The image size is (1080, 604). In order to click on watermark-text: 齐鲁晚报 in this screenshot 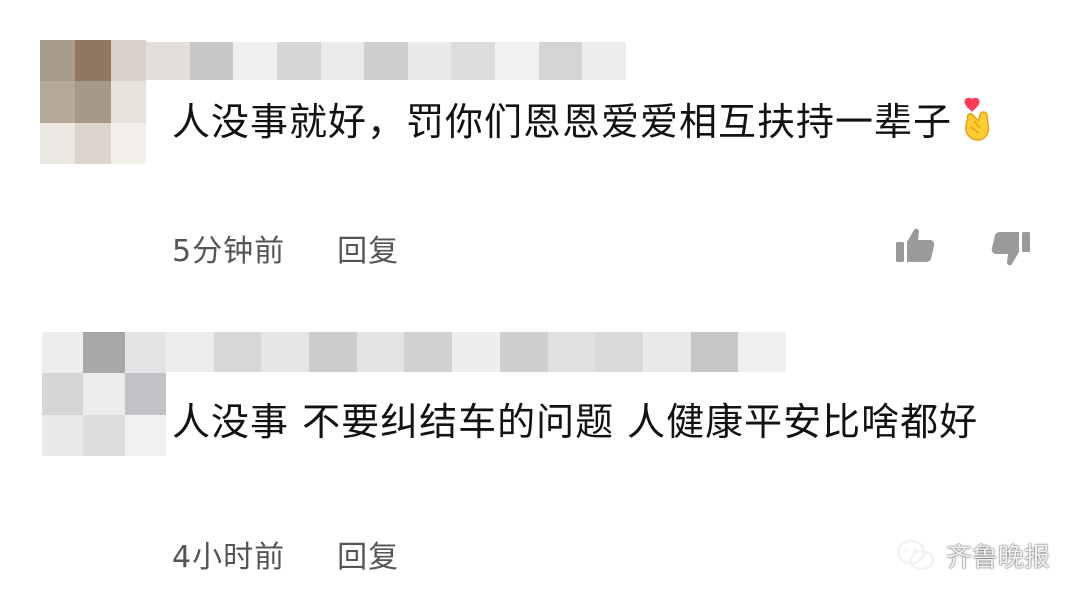, I will do `click(997, 558)`.